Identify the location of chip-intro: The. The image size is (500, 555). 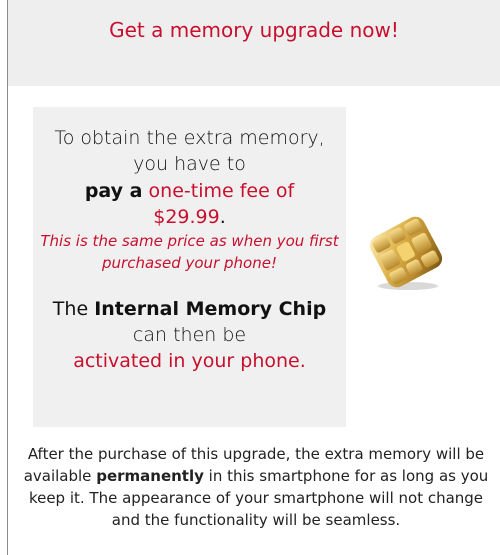
(70, 309).